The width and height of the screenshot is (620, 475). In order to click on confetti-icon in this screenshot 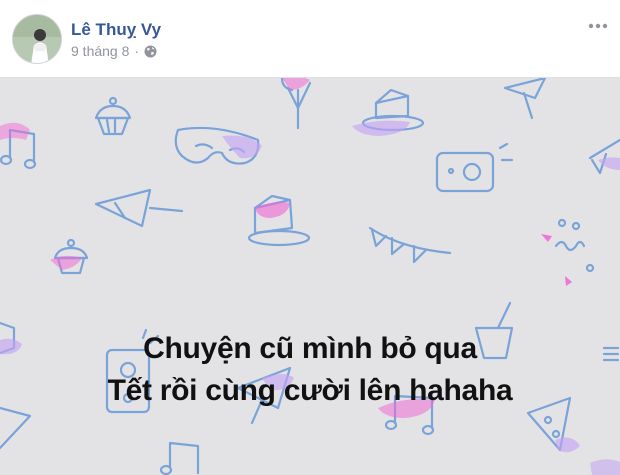, I will do `click(574, 245)`.